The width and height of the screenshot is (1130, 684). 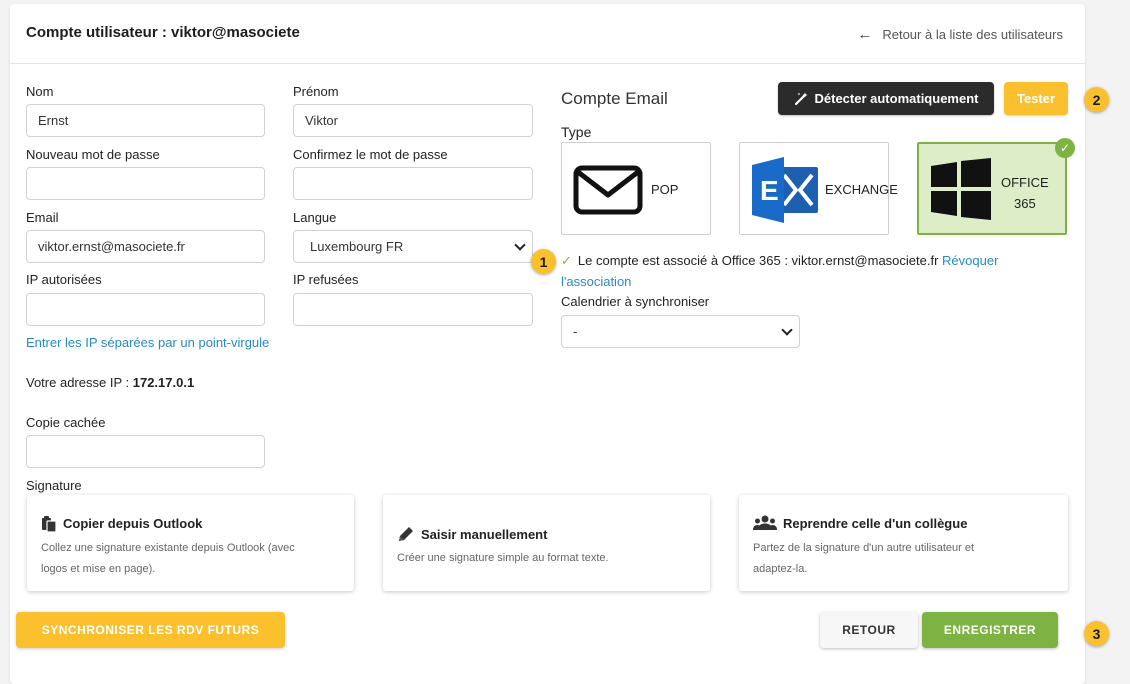 What do you see at coordinates (163, 32) in the screenshot?
I see `page-title: Compte utilisateur : viktor@masociete` at bounding box center [163, 32].